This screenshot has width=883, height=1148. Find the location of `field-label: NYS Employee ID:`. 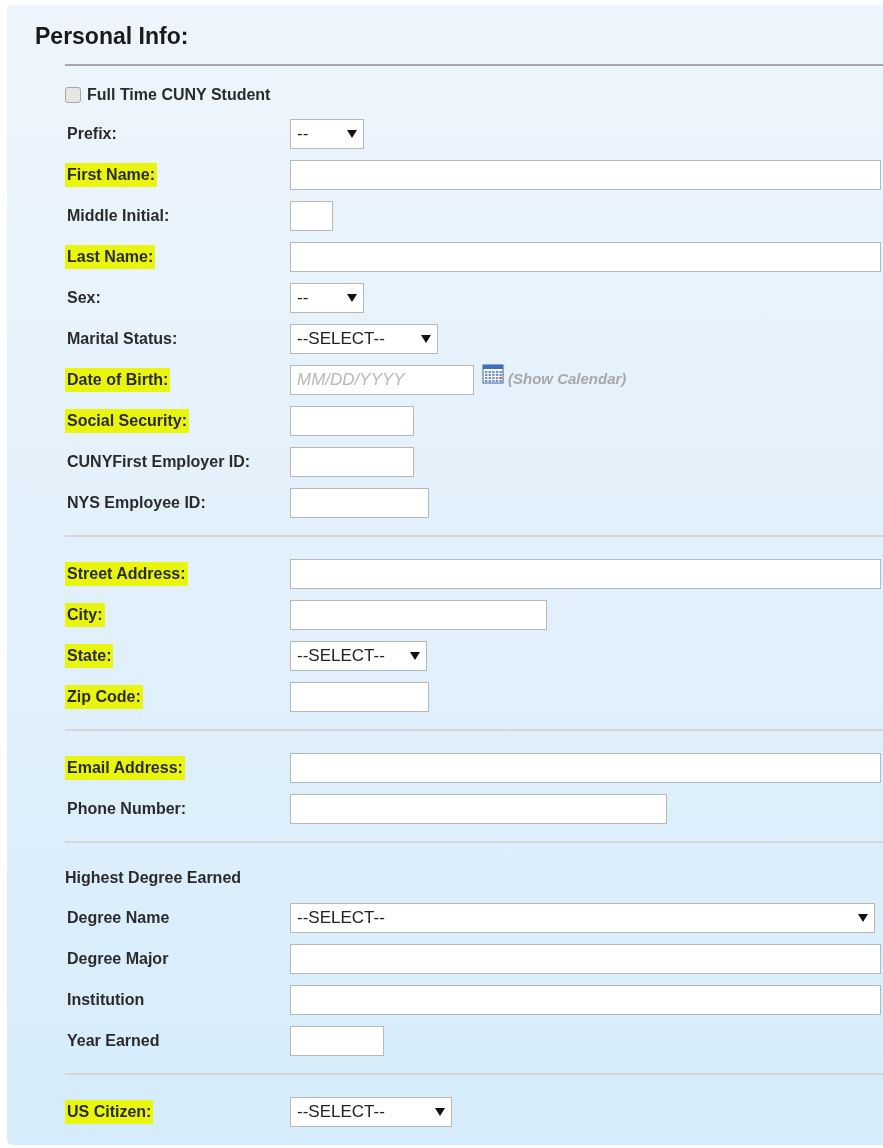

field-label: NYS Employee ID: is located at coordinates (136, 502).